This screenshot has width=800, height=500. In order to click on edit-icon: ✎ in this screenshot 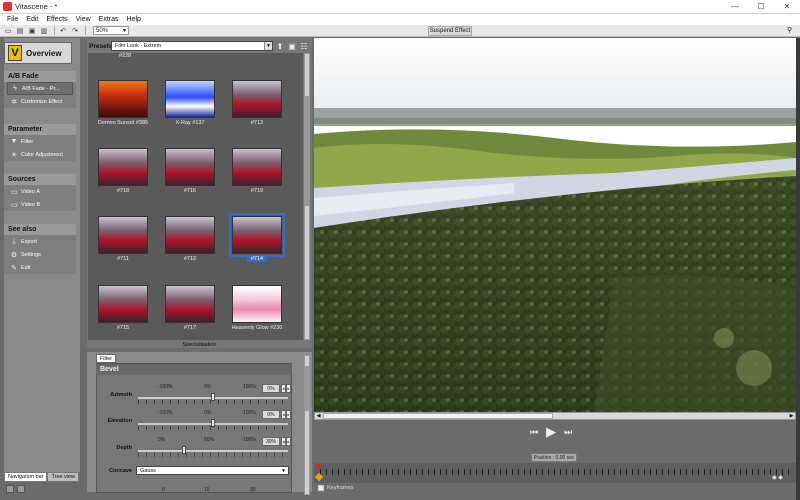, I will do `click(14, 268)`.